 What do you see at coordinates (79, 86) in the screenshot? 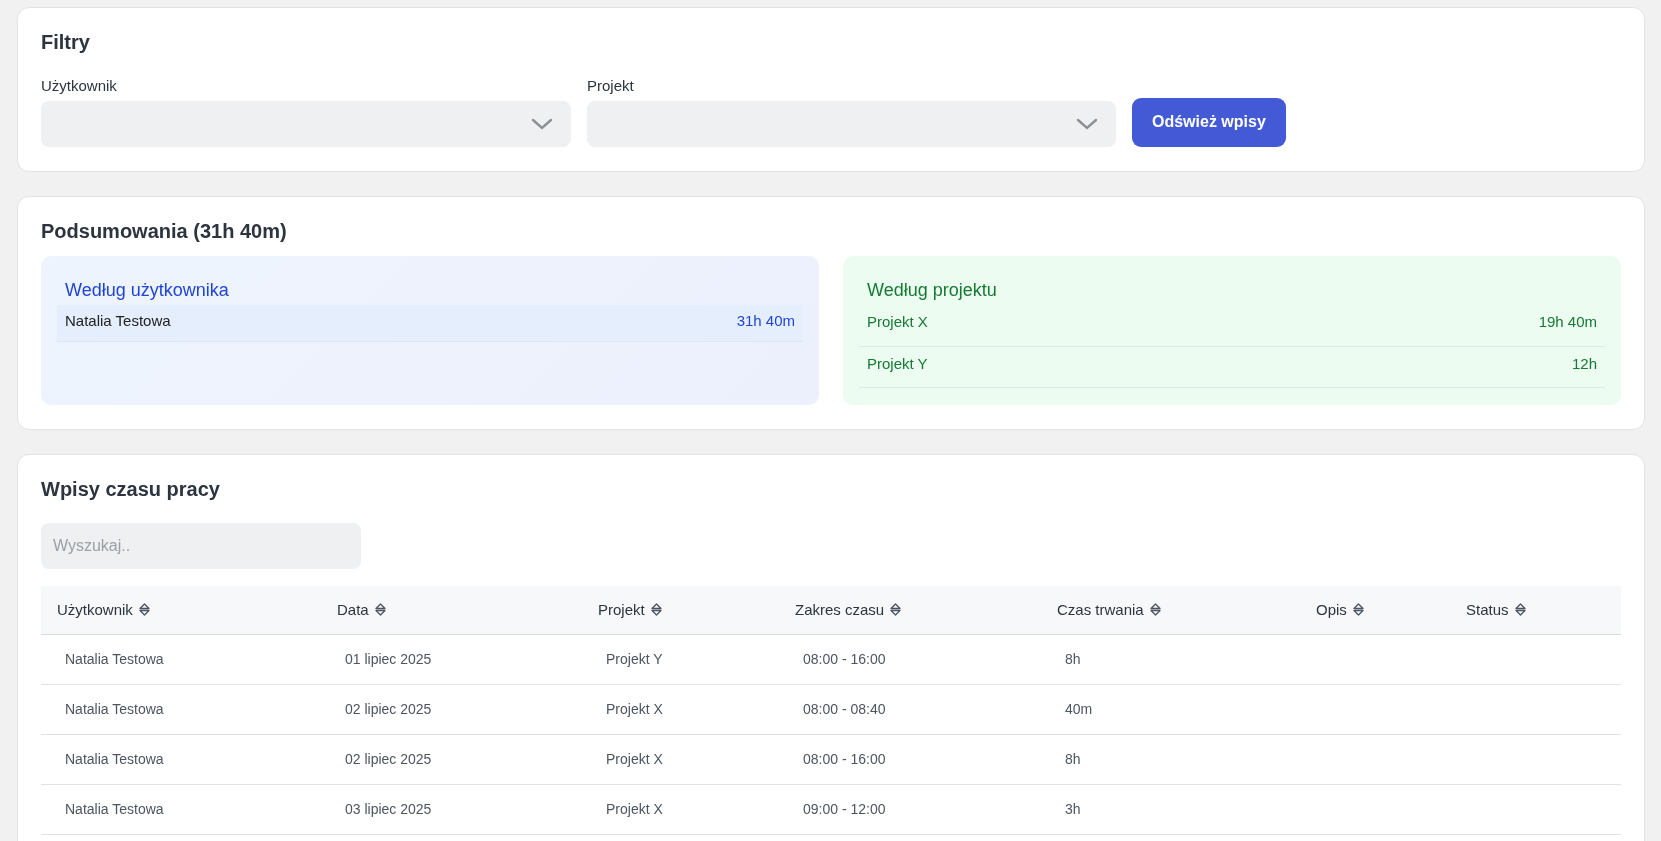
I see `field-label: Użytkownik` at bounding box center [79, 86].